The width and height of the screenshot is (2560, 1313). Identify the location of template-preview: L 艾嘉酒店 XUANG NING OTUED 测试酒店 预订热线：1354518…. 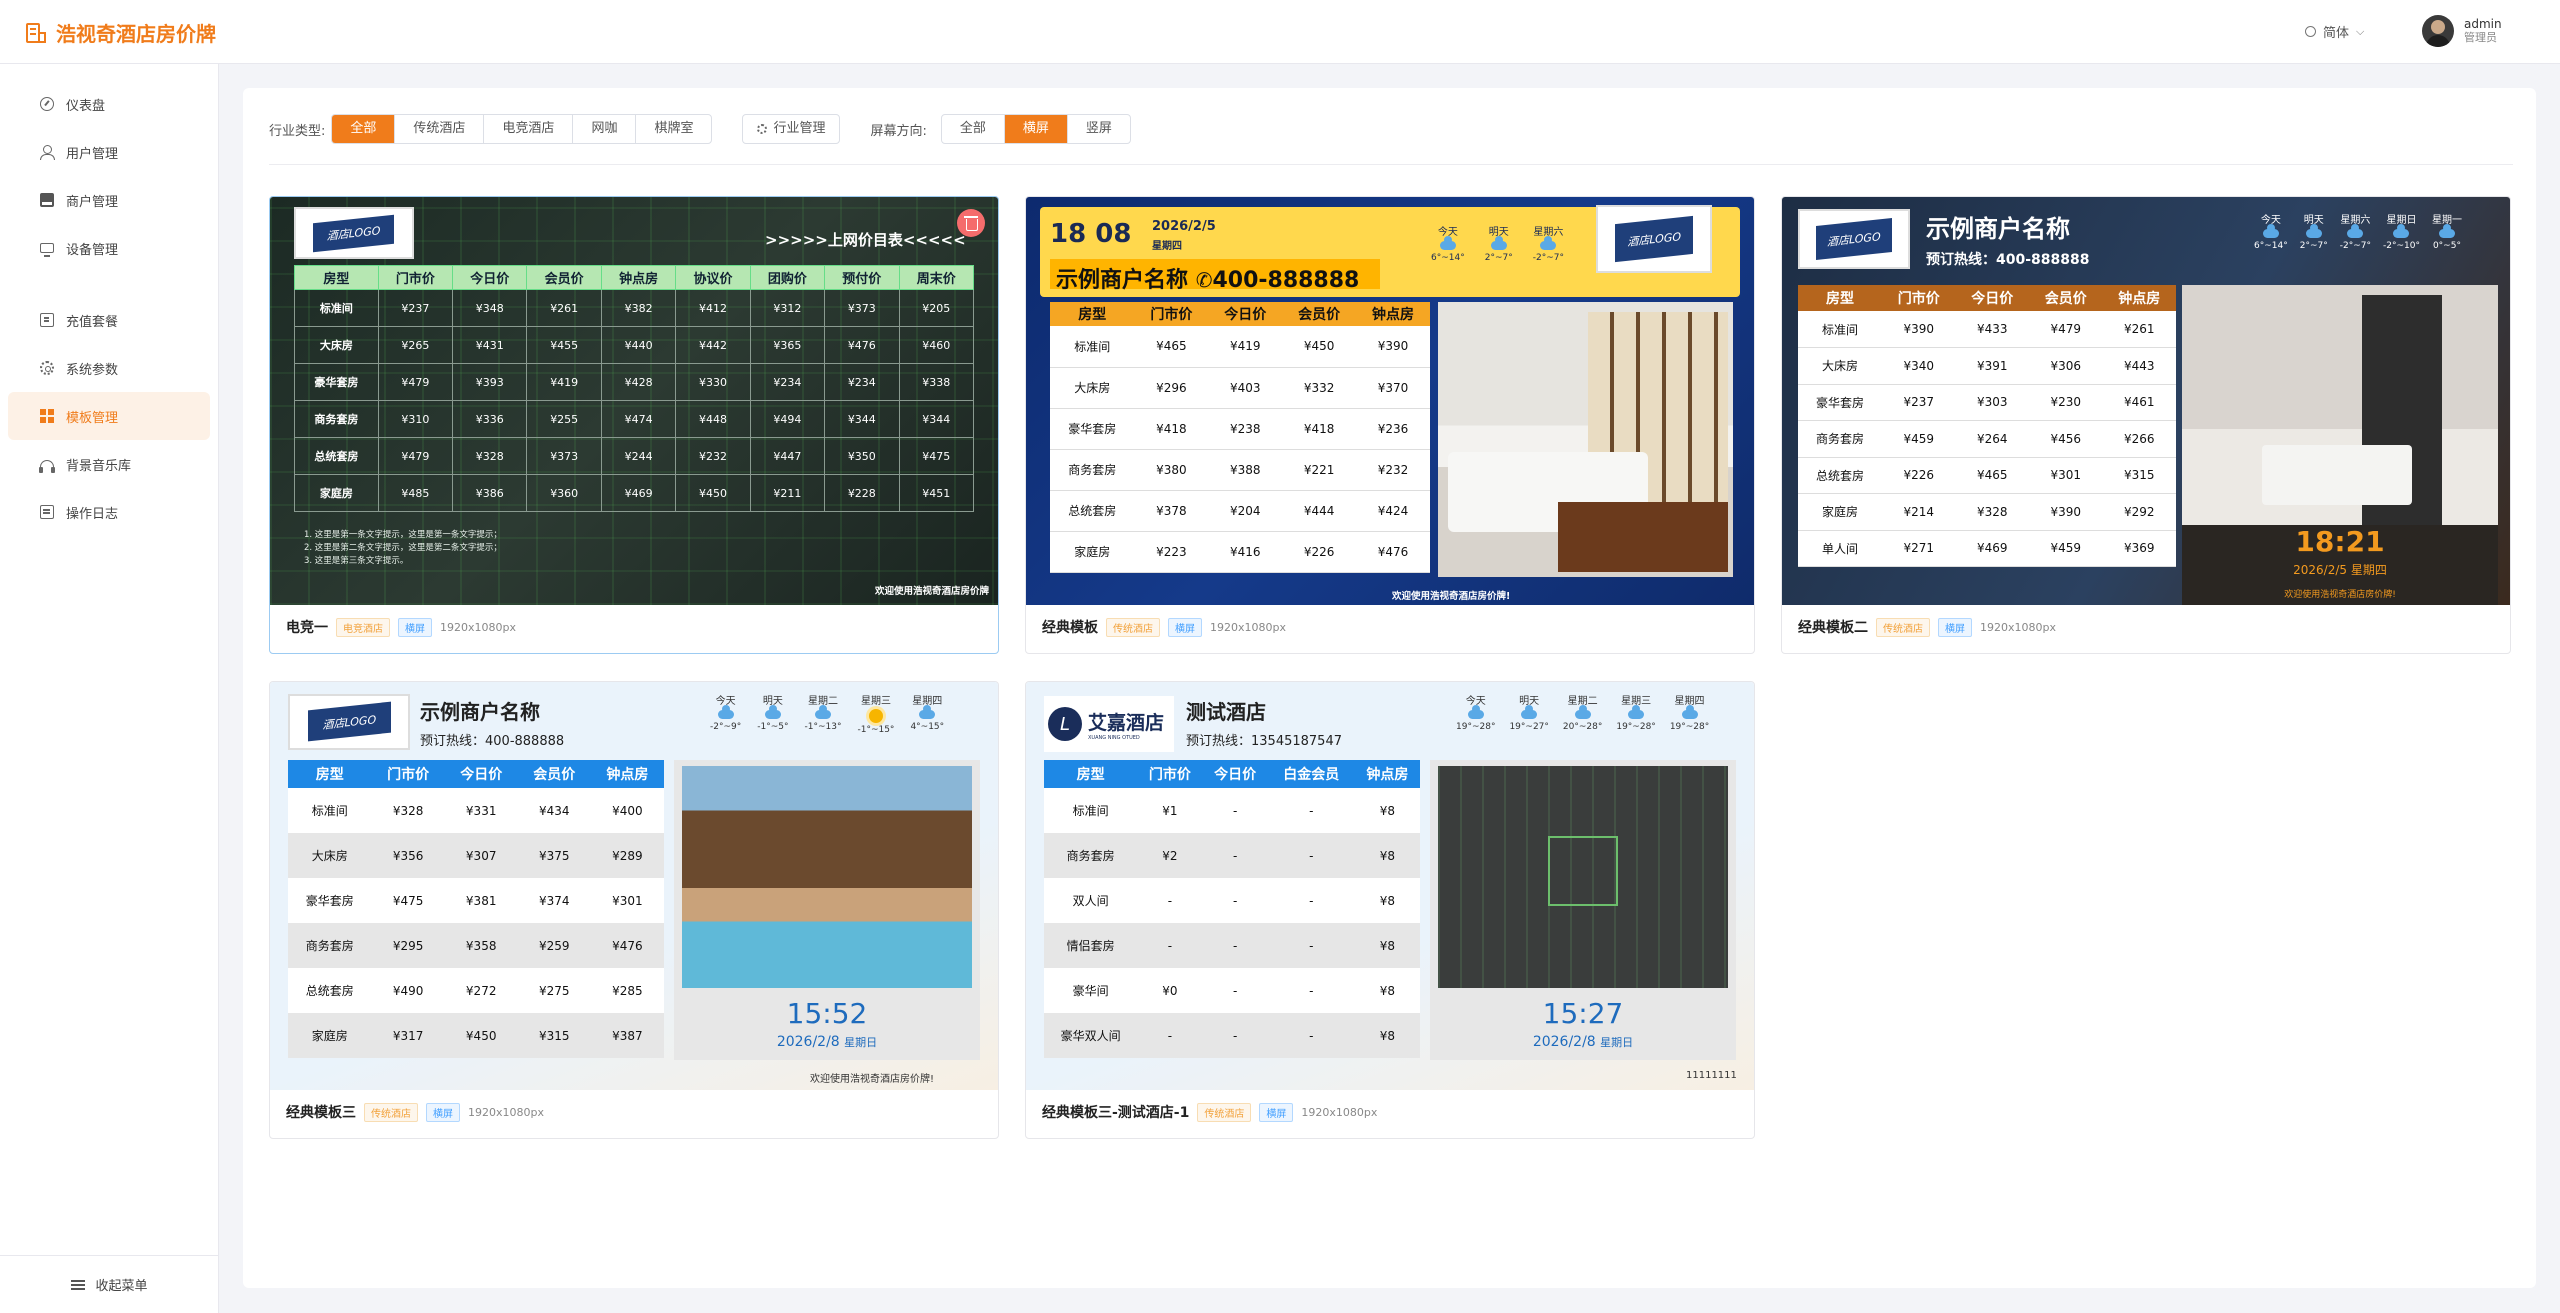
(1390, 886).